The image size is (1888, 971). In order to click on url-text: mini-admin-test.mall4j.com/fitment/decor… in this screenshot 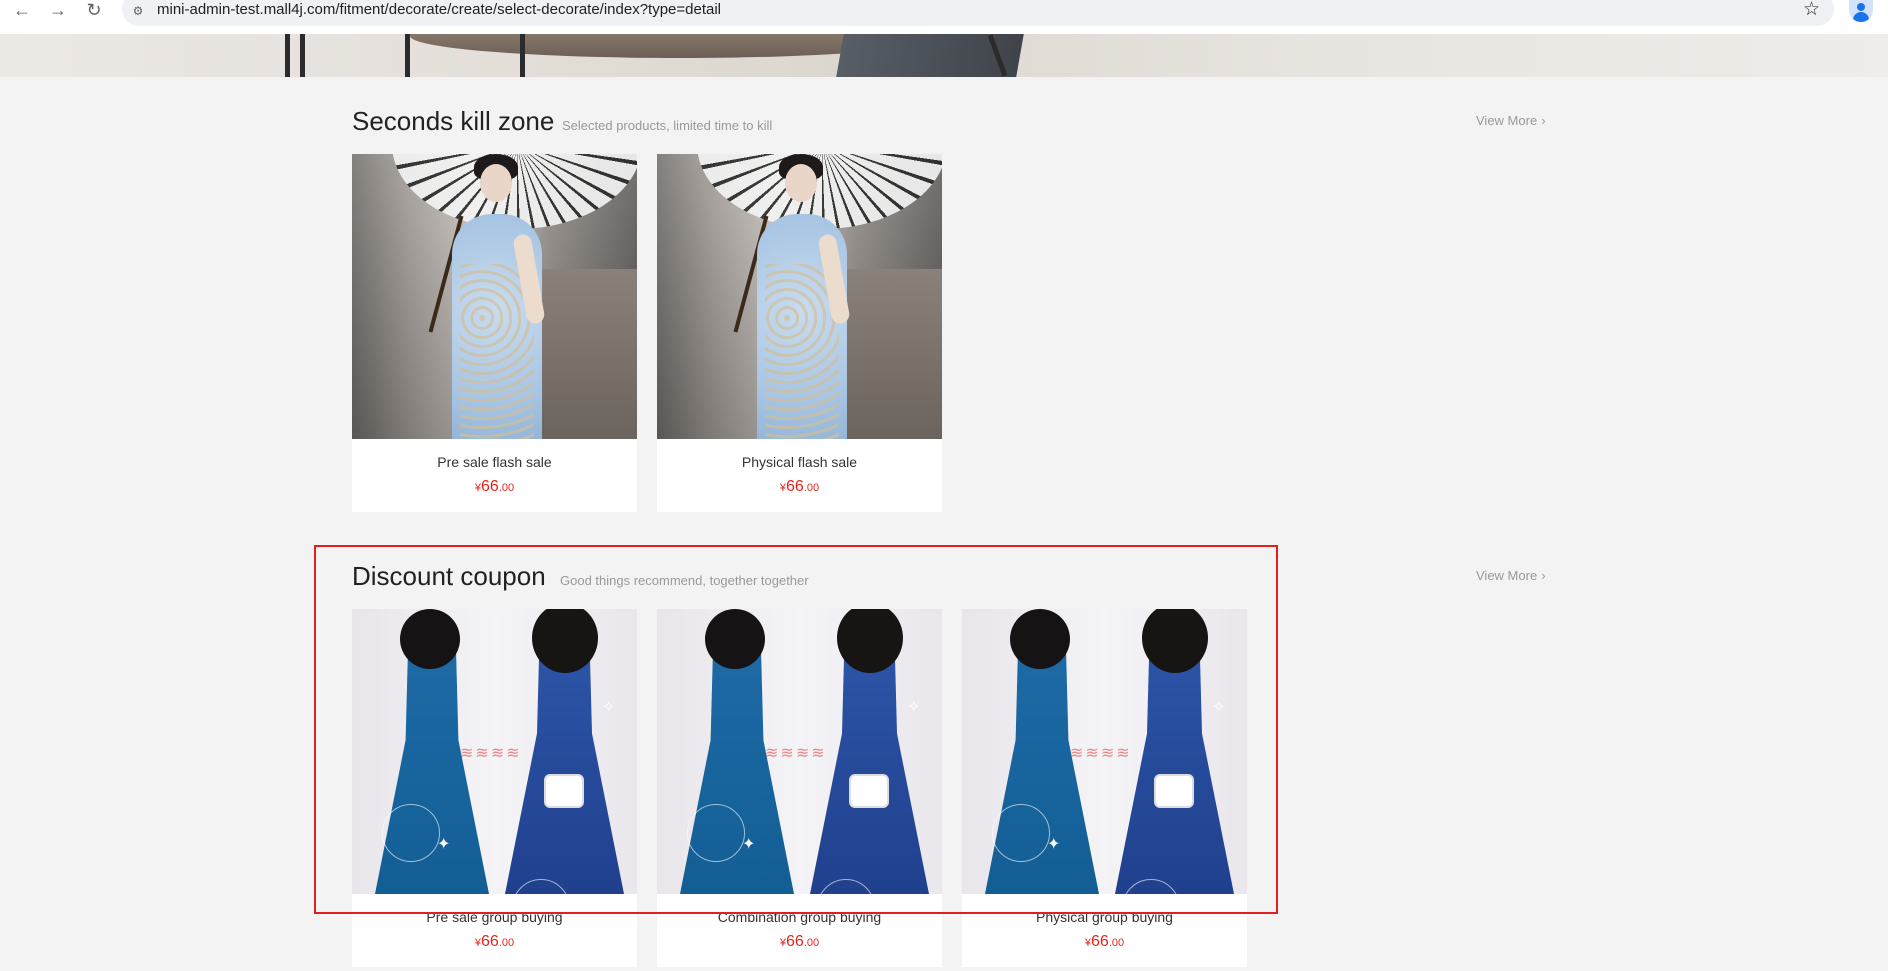, I will do `click(439, 9)`.